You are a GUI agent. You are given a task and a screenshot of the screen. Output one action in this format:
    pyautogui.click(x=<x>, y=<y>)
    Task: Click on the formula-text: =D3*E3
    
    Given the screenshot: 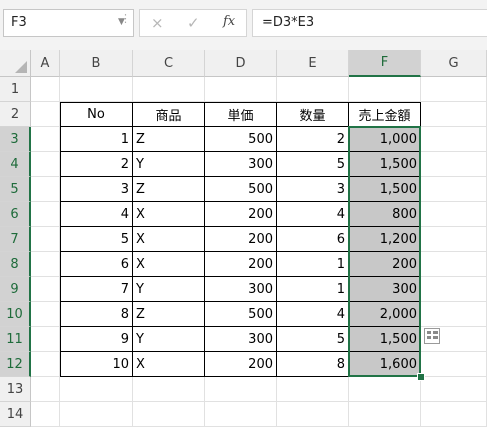 What is the action you would take?
    pyautogui.click(x=288, y=22)
    